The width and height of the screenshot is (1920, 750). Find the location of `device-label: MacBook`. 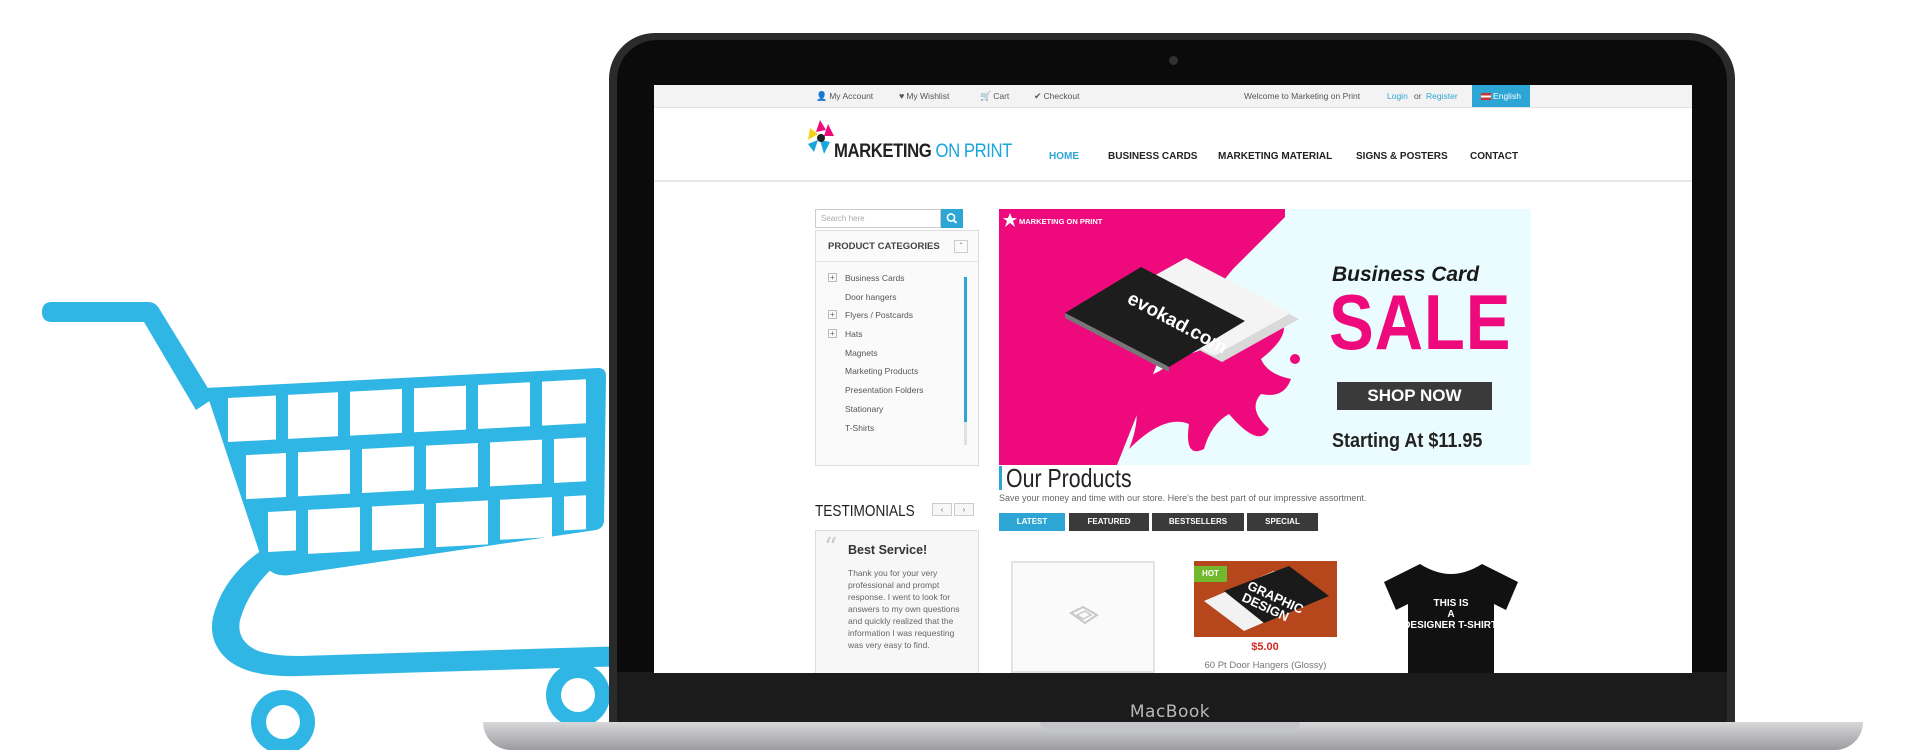

device-label: MacBook is located at coordinates (1170, 712).